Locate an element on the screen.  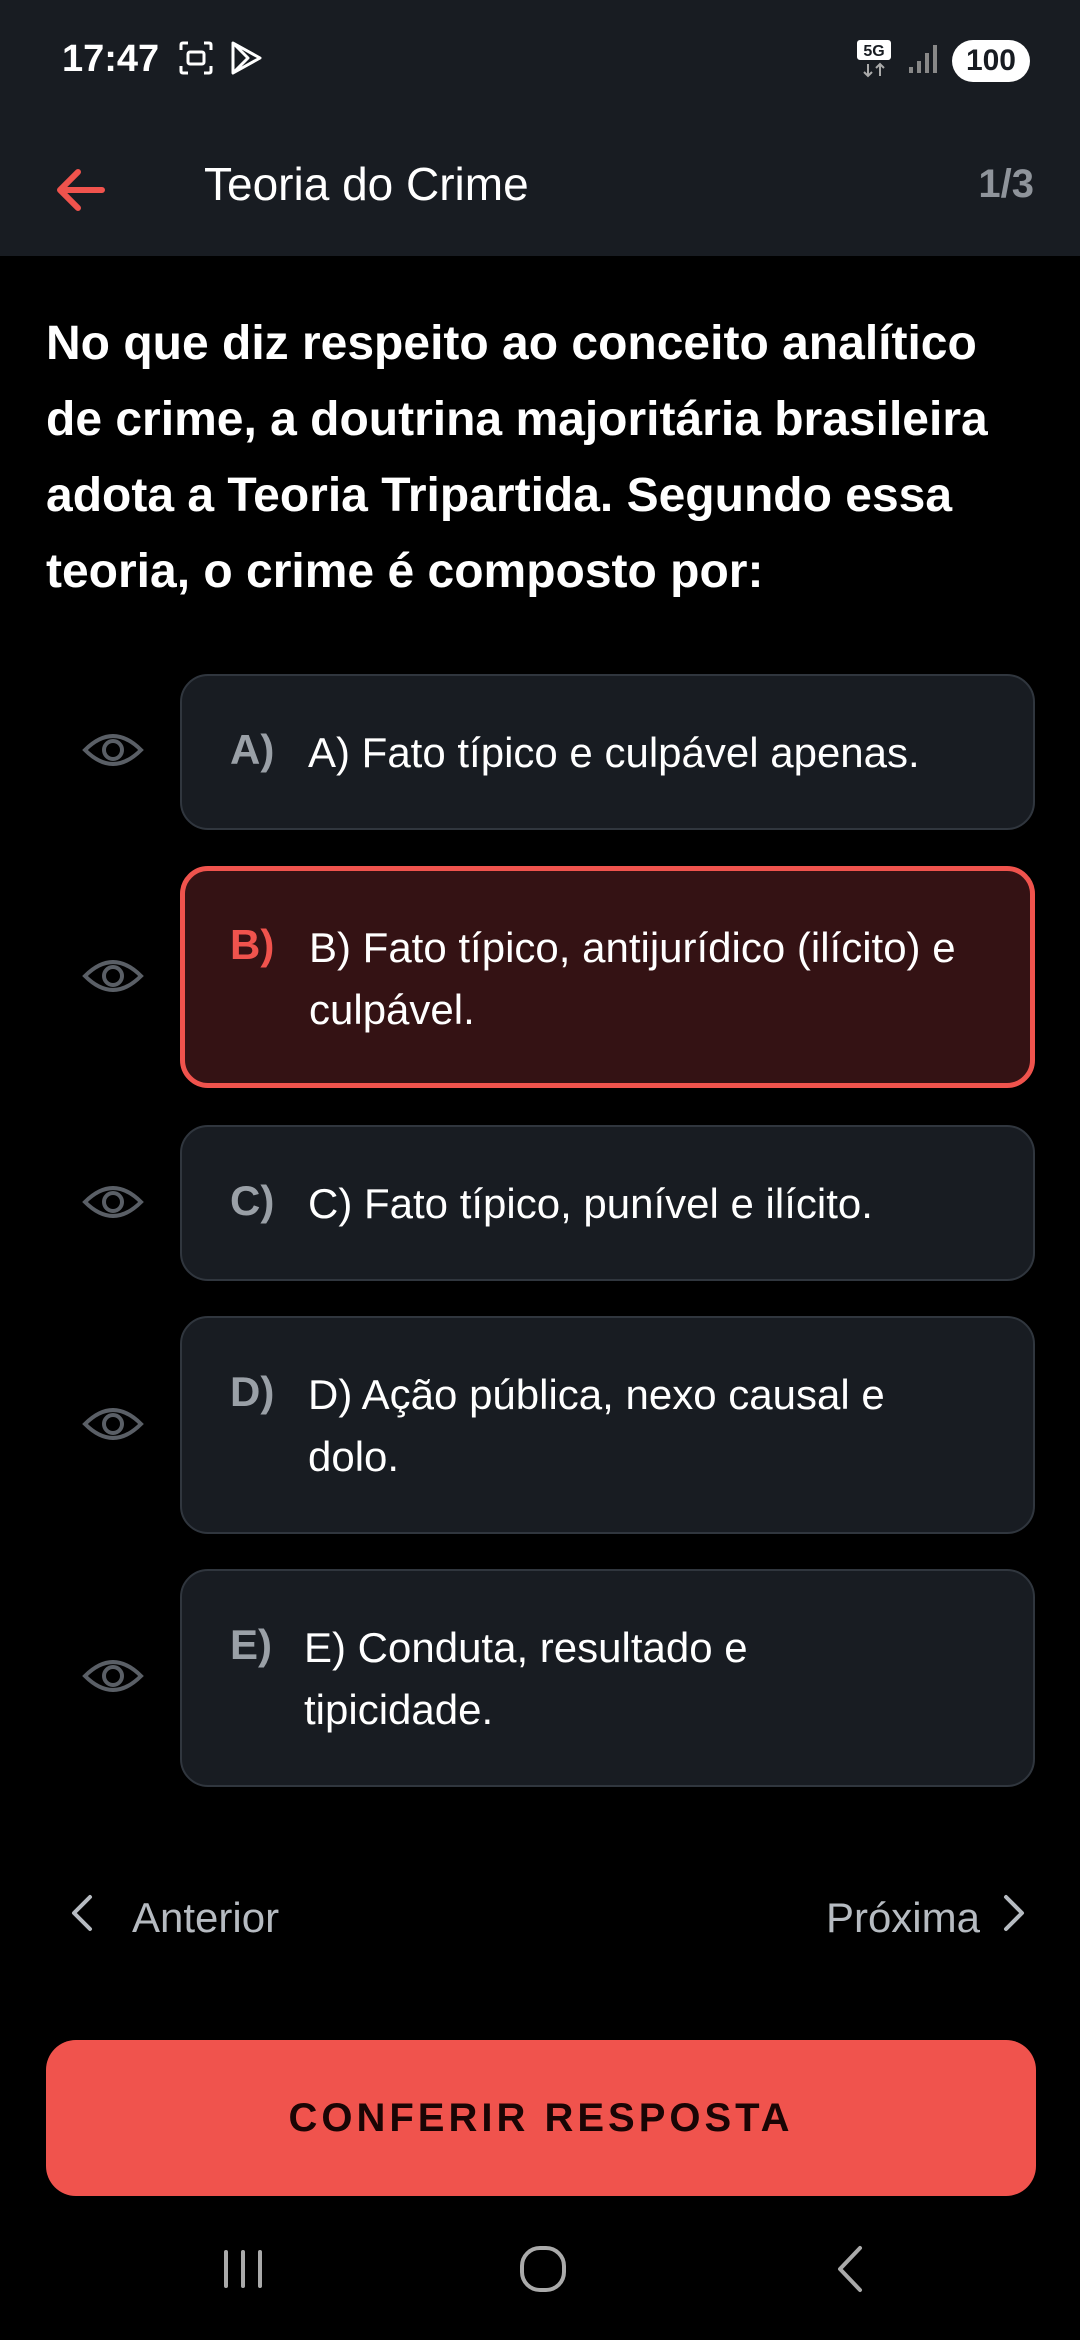
previous-label: Anterior is located at coordinates (206, 1917).